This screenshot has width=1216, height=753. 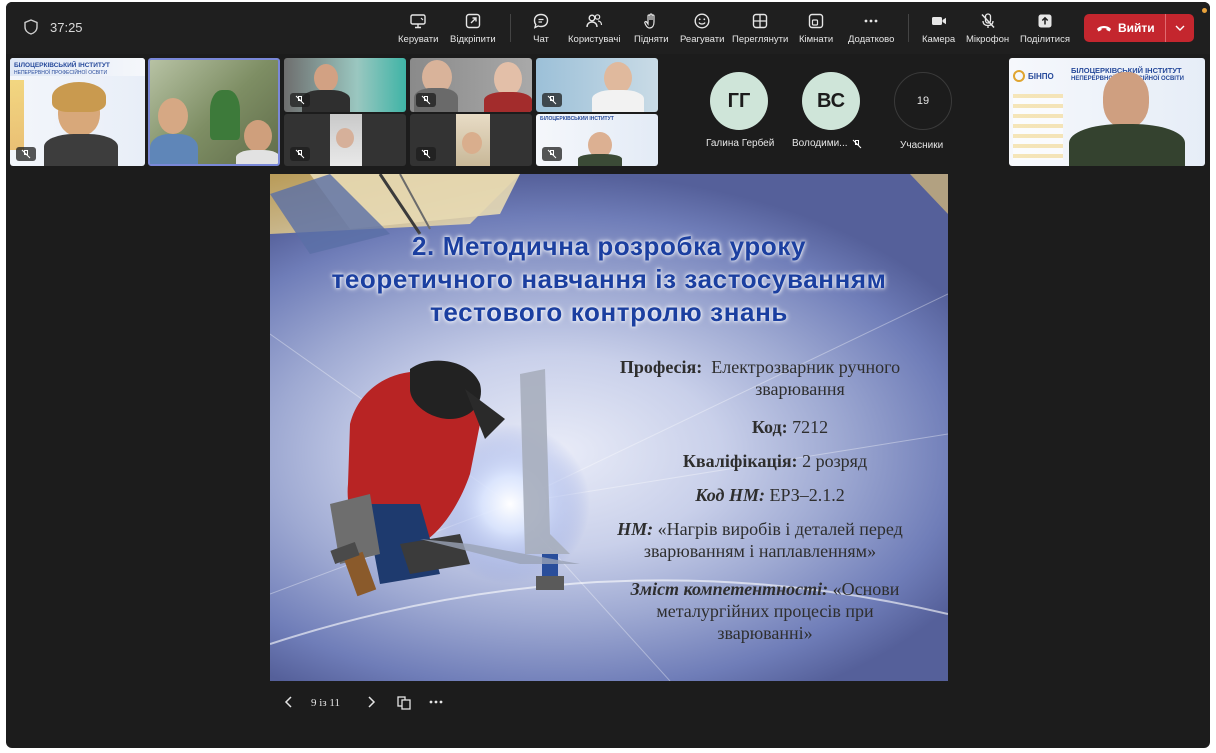 What do you see at coordinates (938, 28) in the screenshot?
I see `camera-button: Камера` at bounding box center [938, 28].